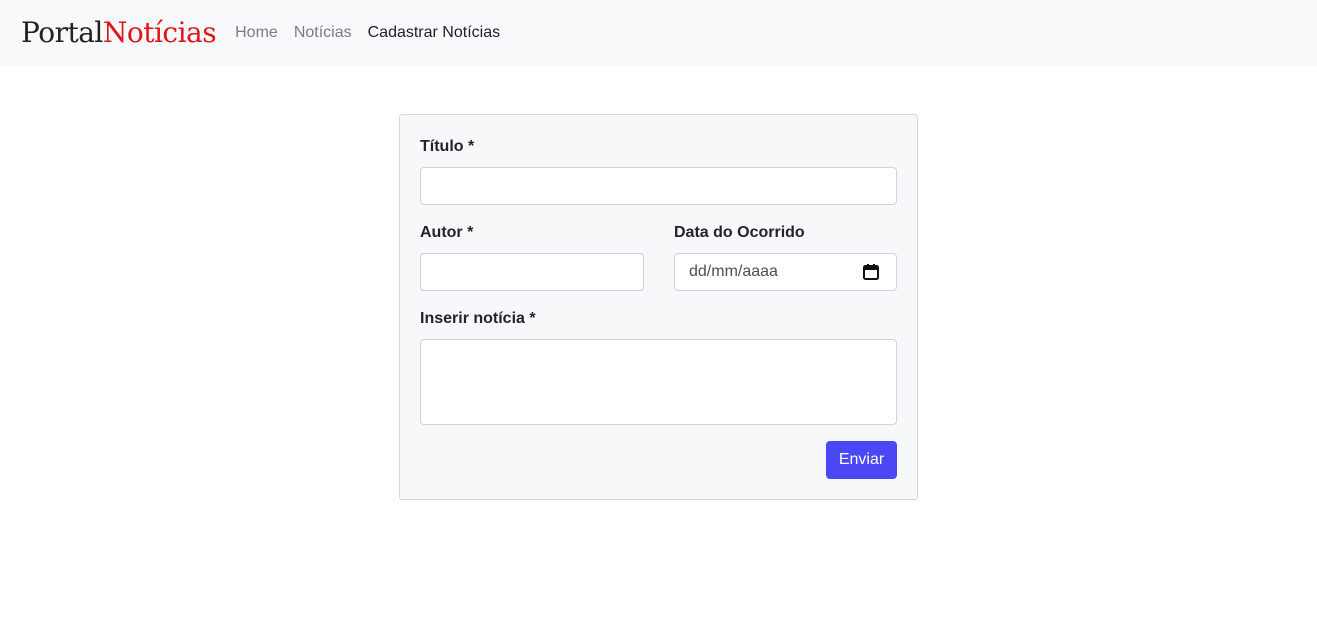  I want to click on nav-link-home: Home, so click(256, 33).